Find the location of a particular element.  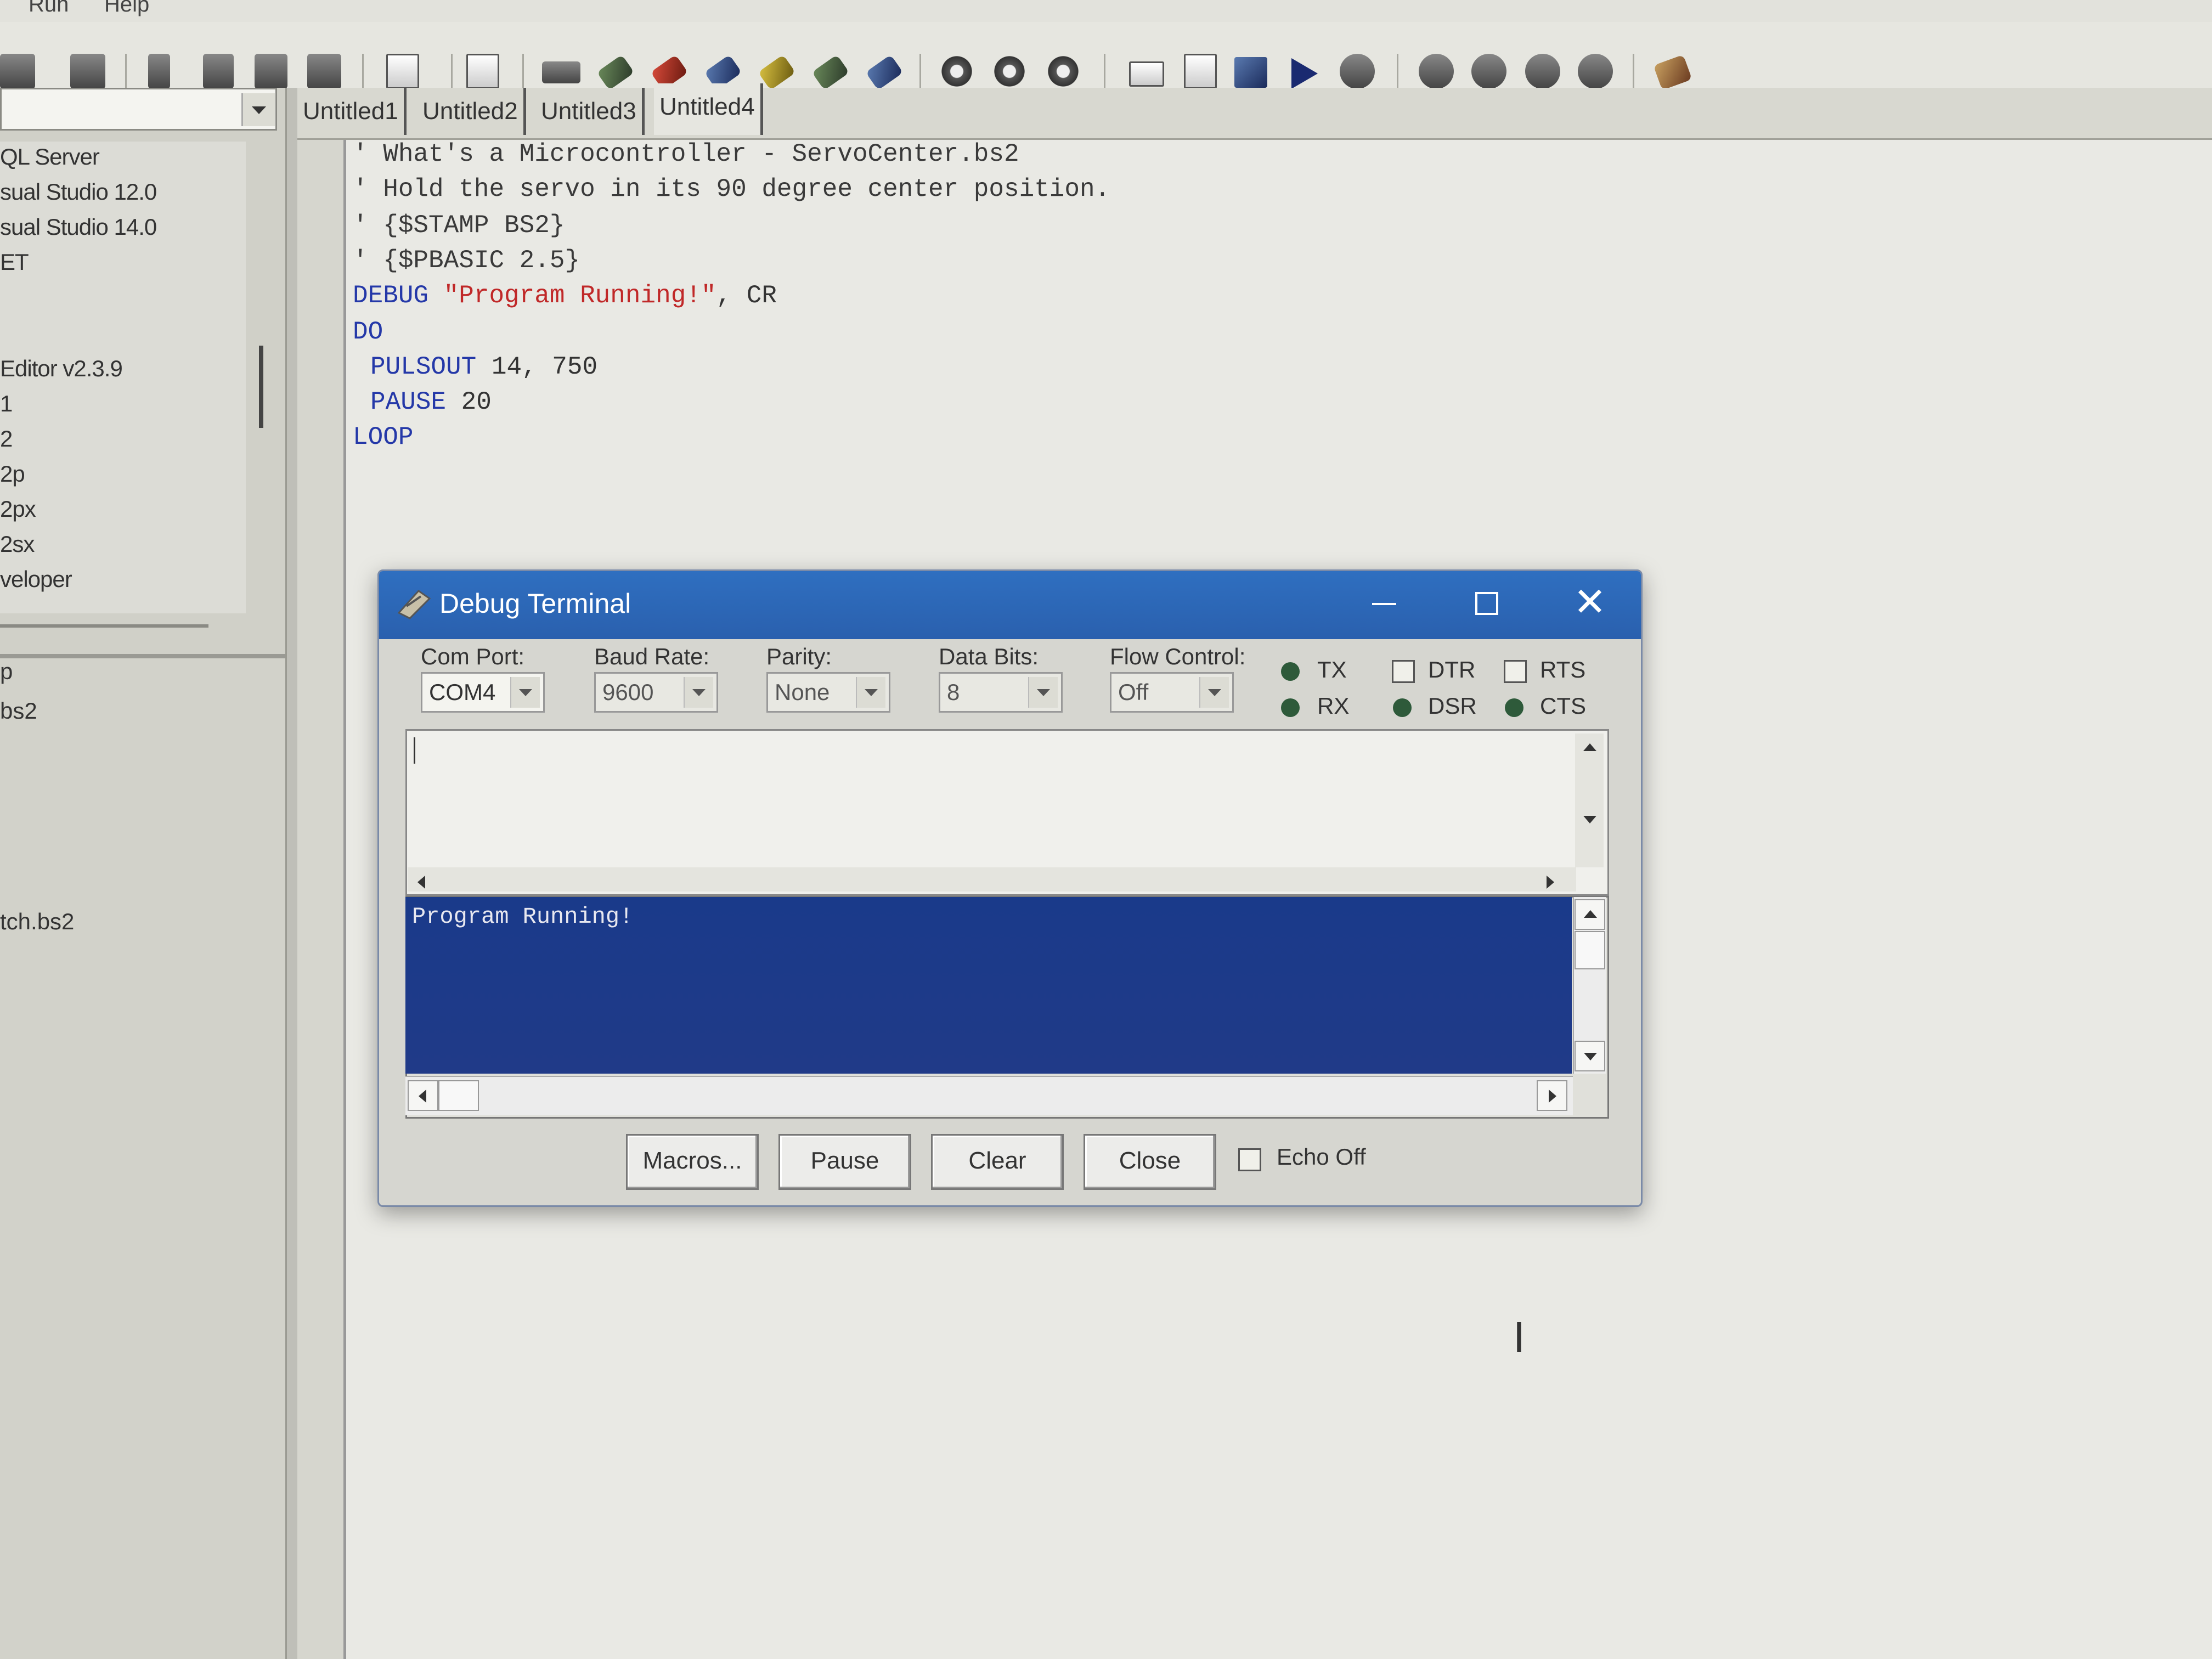

parity-select: None is located at coordinates (828, 692).